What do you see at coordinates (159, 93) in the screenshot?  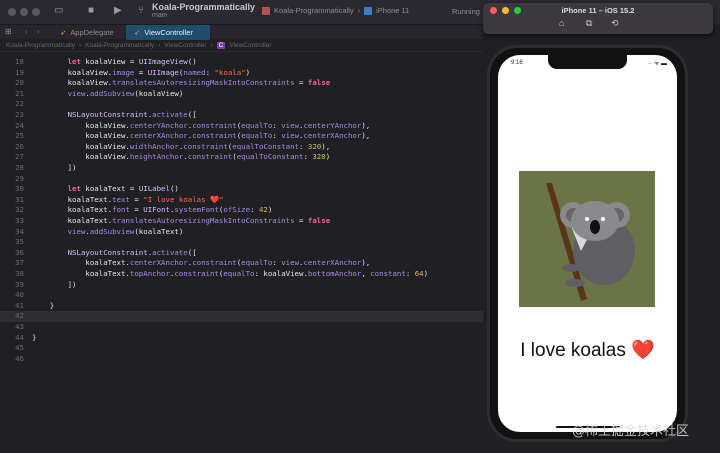 I see `code-token: (koalaView)` at bounding box center [159, 93].